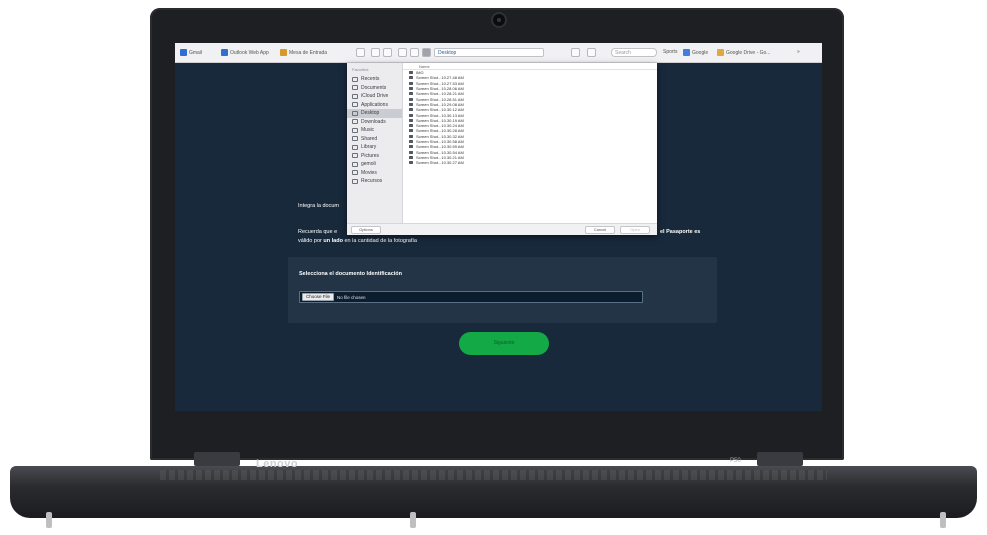 This screenshot has height=535, width=987. I want to click on file-name: Screen Shot...10.27.48 AM, so click(440, 78).